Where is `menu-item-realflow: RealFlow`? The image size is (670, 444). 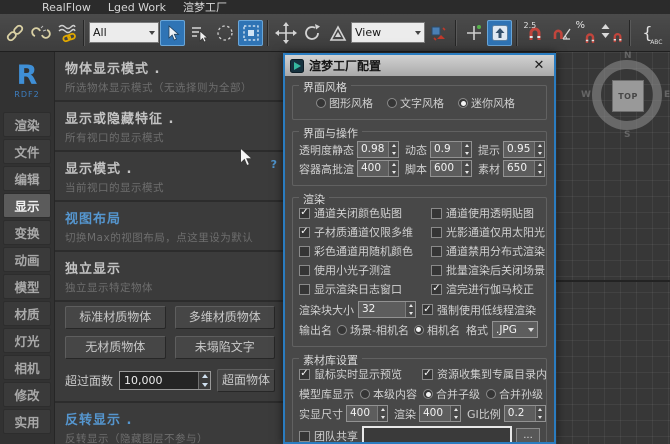 menu-item-realflow: RealFlow is located at coordinates (66, 7).